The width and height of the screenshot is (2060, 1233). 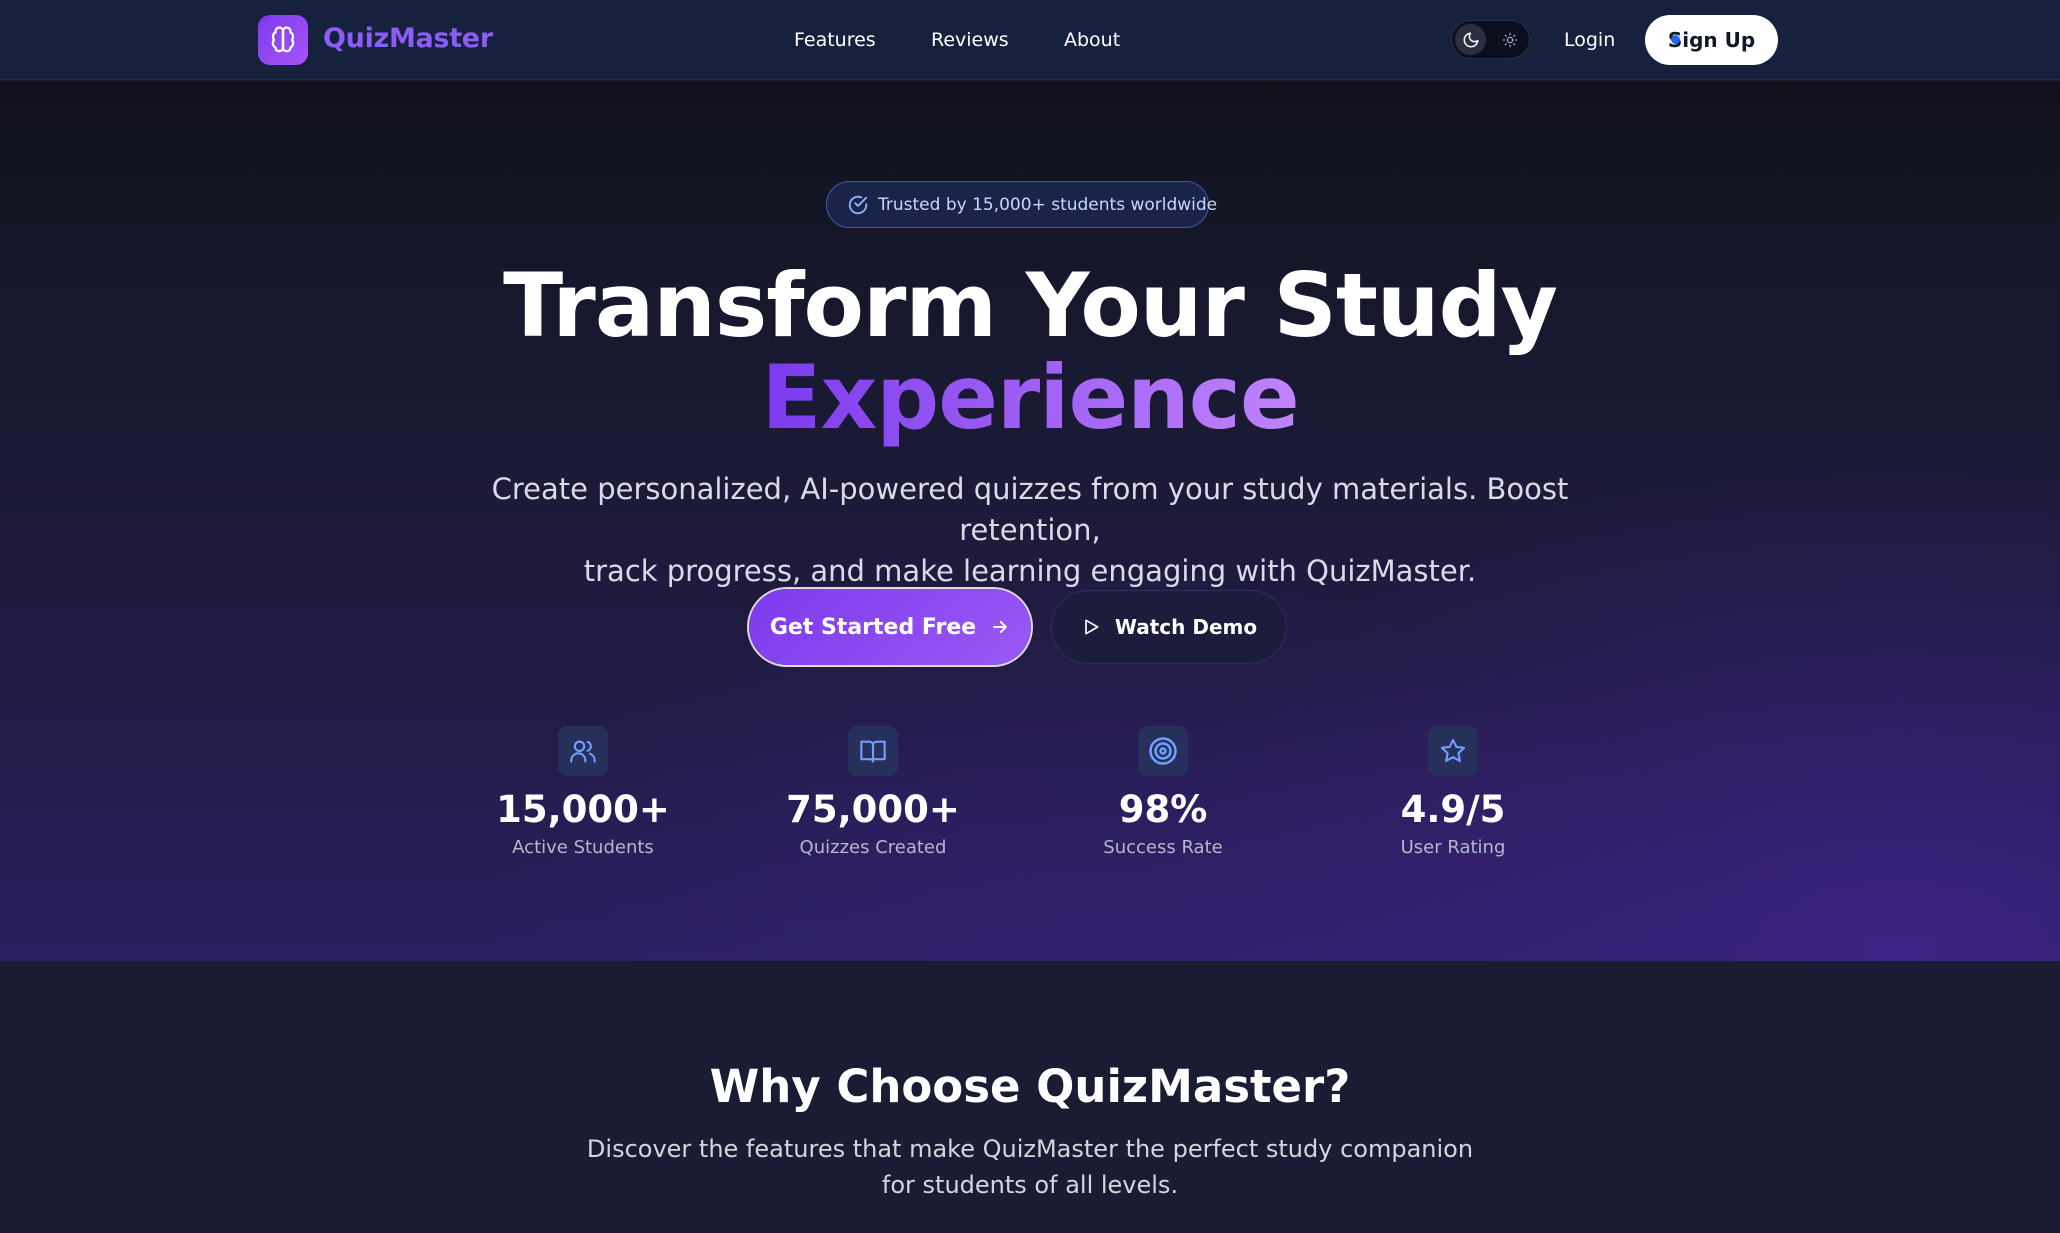 I want to click on stat-value: 15,000+, so click(x=583, y=809).